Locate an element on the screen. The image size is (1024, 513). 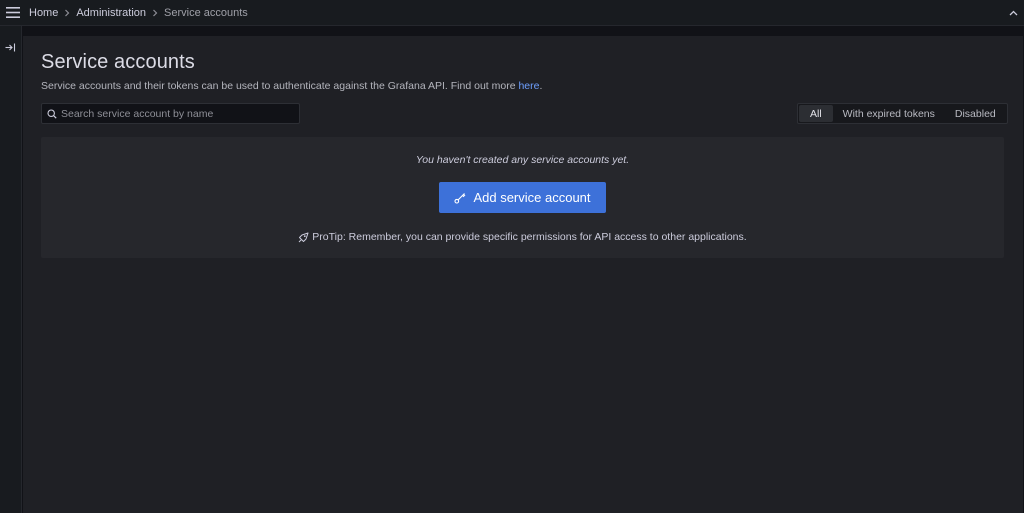
search-icon is located at coordinates (52, 113).